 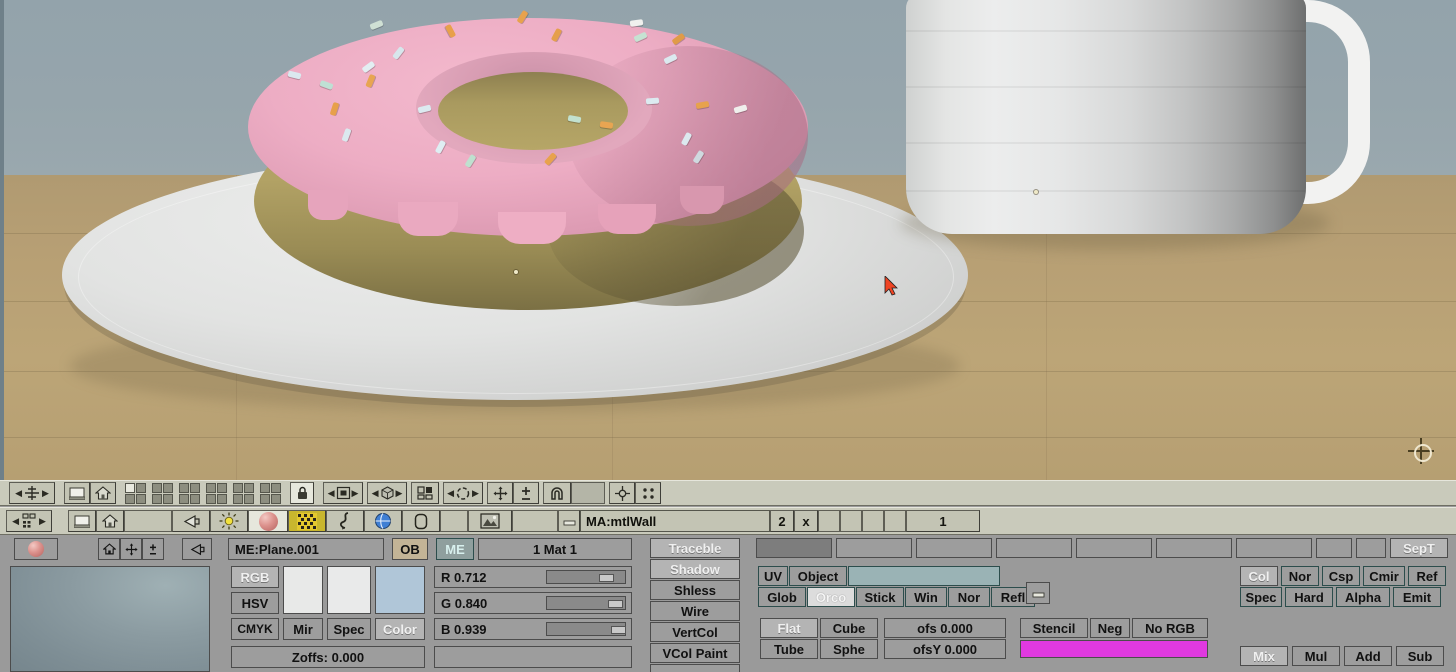 I want to click on proj-sphe-button: Sphe, so click(x=849, y=649).